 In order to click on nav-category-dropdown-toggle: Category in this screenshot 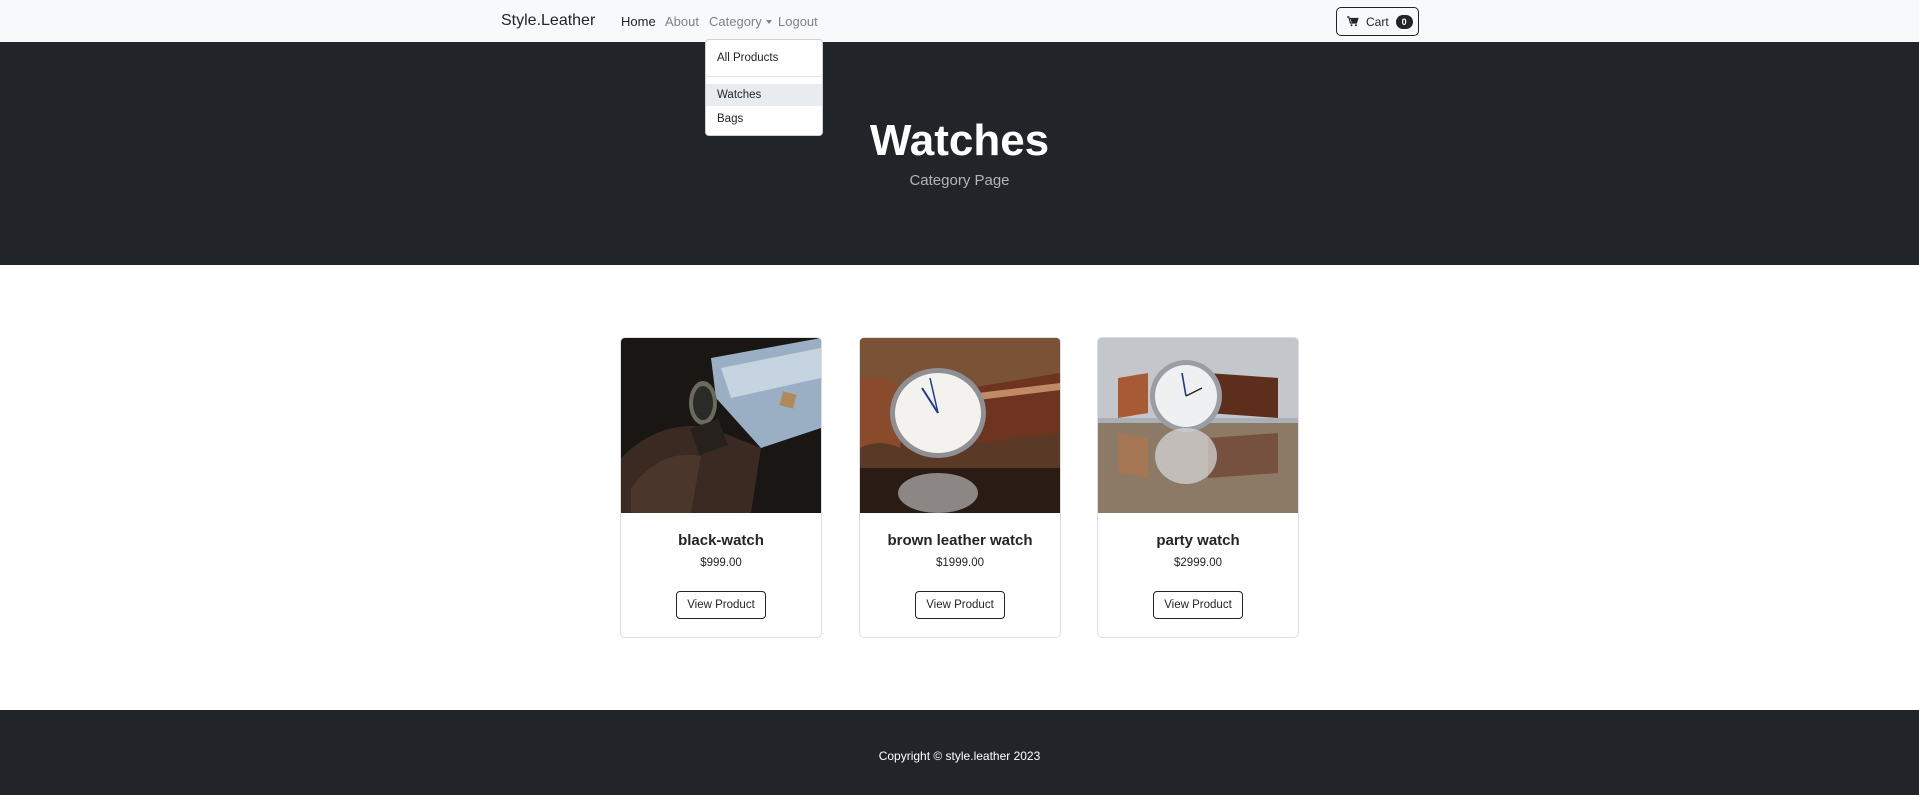, I will do `click(740, 21)`.